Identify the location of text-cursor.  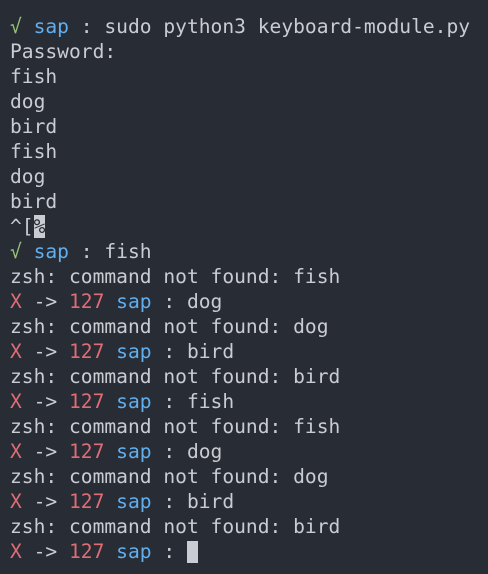
(192, 552).